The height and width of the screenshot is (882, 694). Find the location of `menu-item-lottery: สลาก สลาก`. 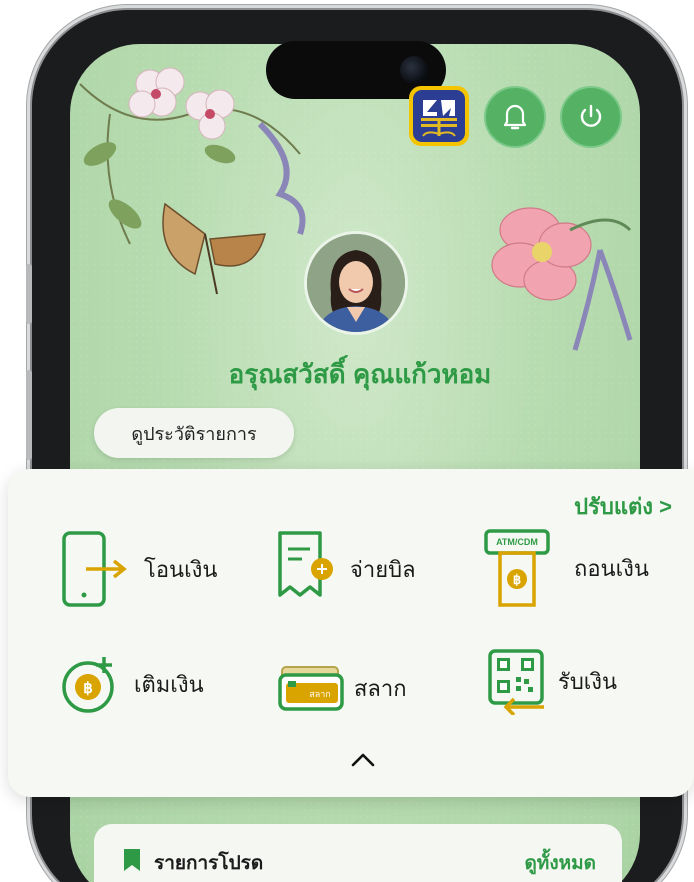

menu-item-lottery: สลาก สลาก is located at coordinates (341, 688).